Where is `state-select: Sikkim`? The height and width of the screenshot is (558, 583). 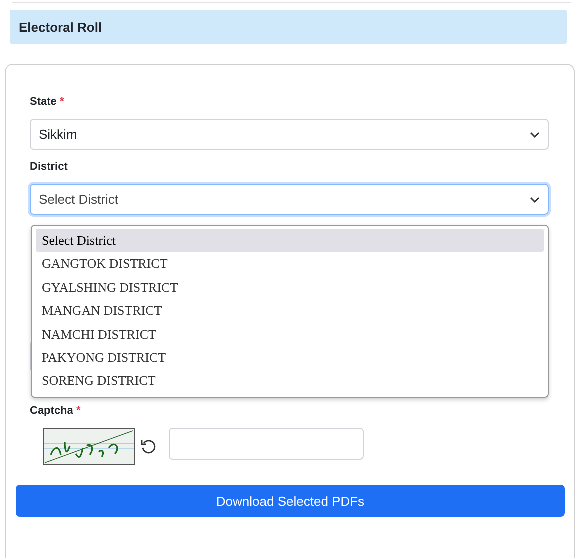 state-select: Sikkim is located at coordinates (289, 134).